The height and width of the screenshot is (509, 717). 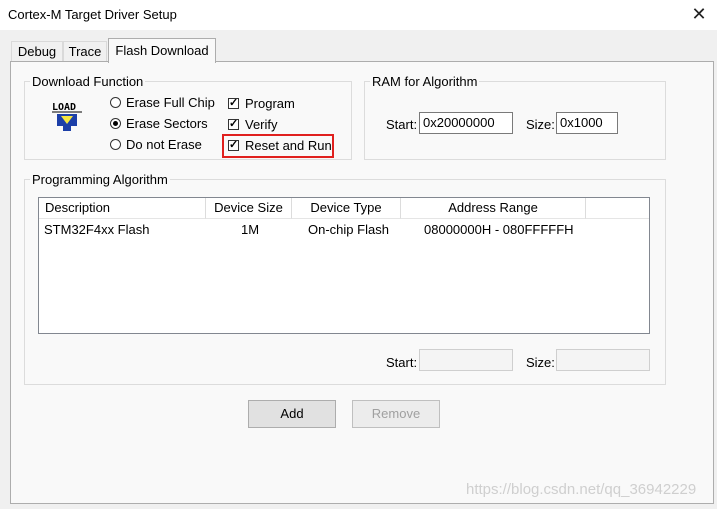 I want to click on algorithm-start-label: Start:, so click(x=402, y=362).